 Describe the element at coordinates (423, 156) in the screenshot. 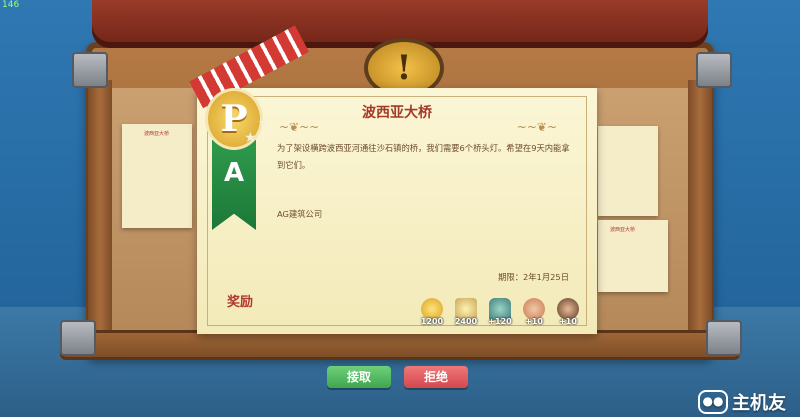

I see `quest-description: 为了架设横跨波西亚河通往沙石镇的桥，我们需要6个桥头灯。希望在9天内能拿到它们。` at that location.